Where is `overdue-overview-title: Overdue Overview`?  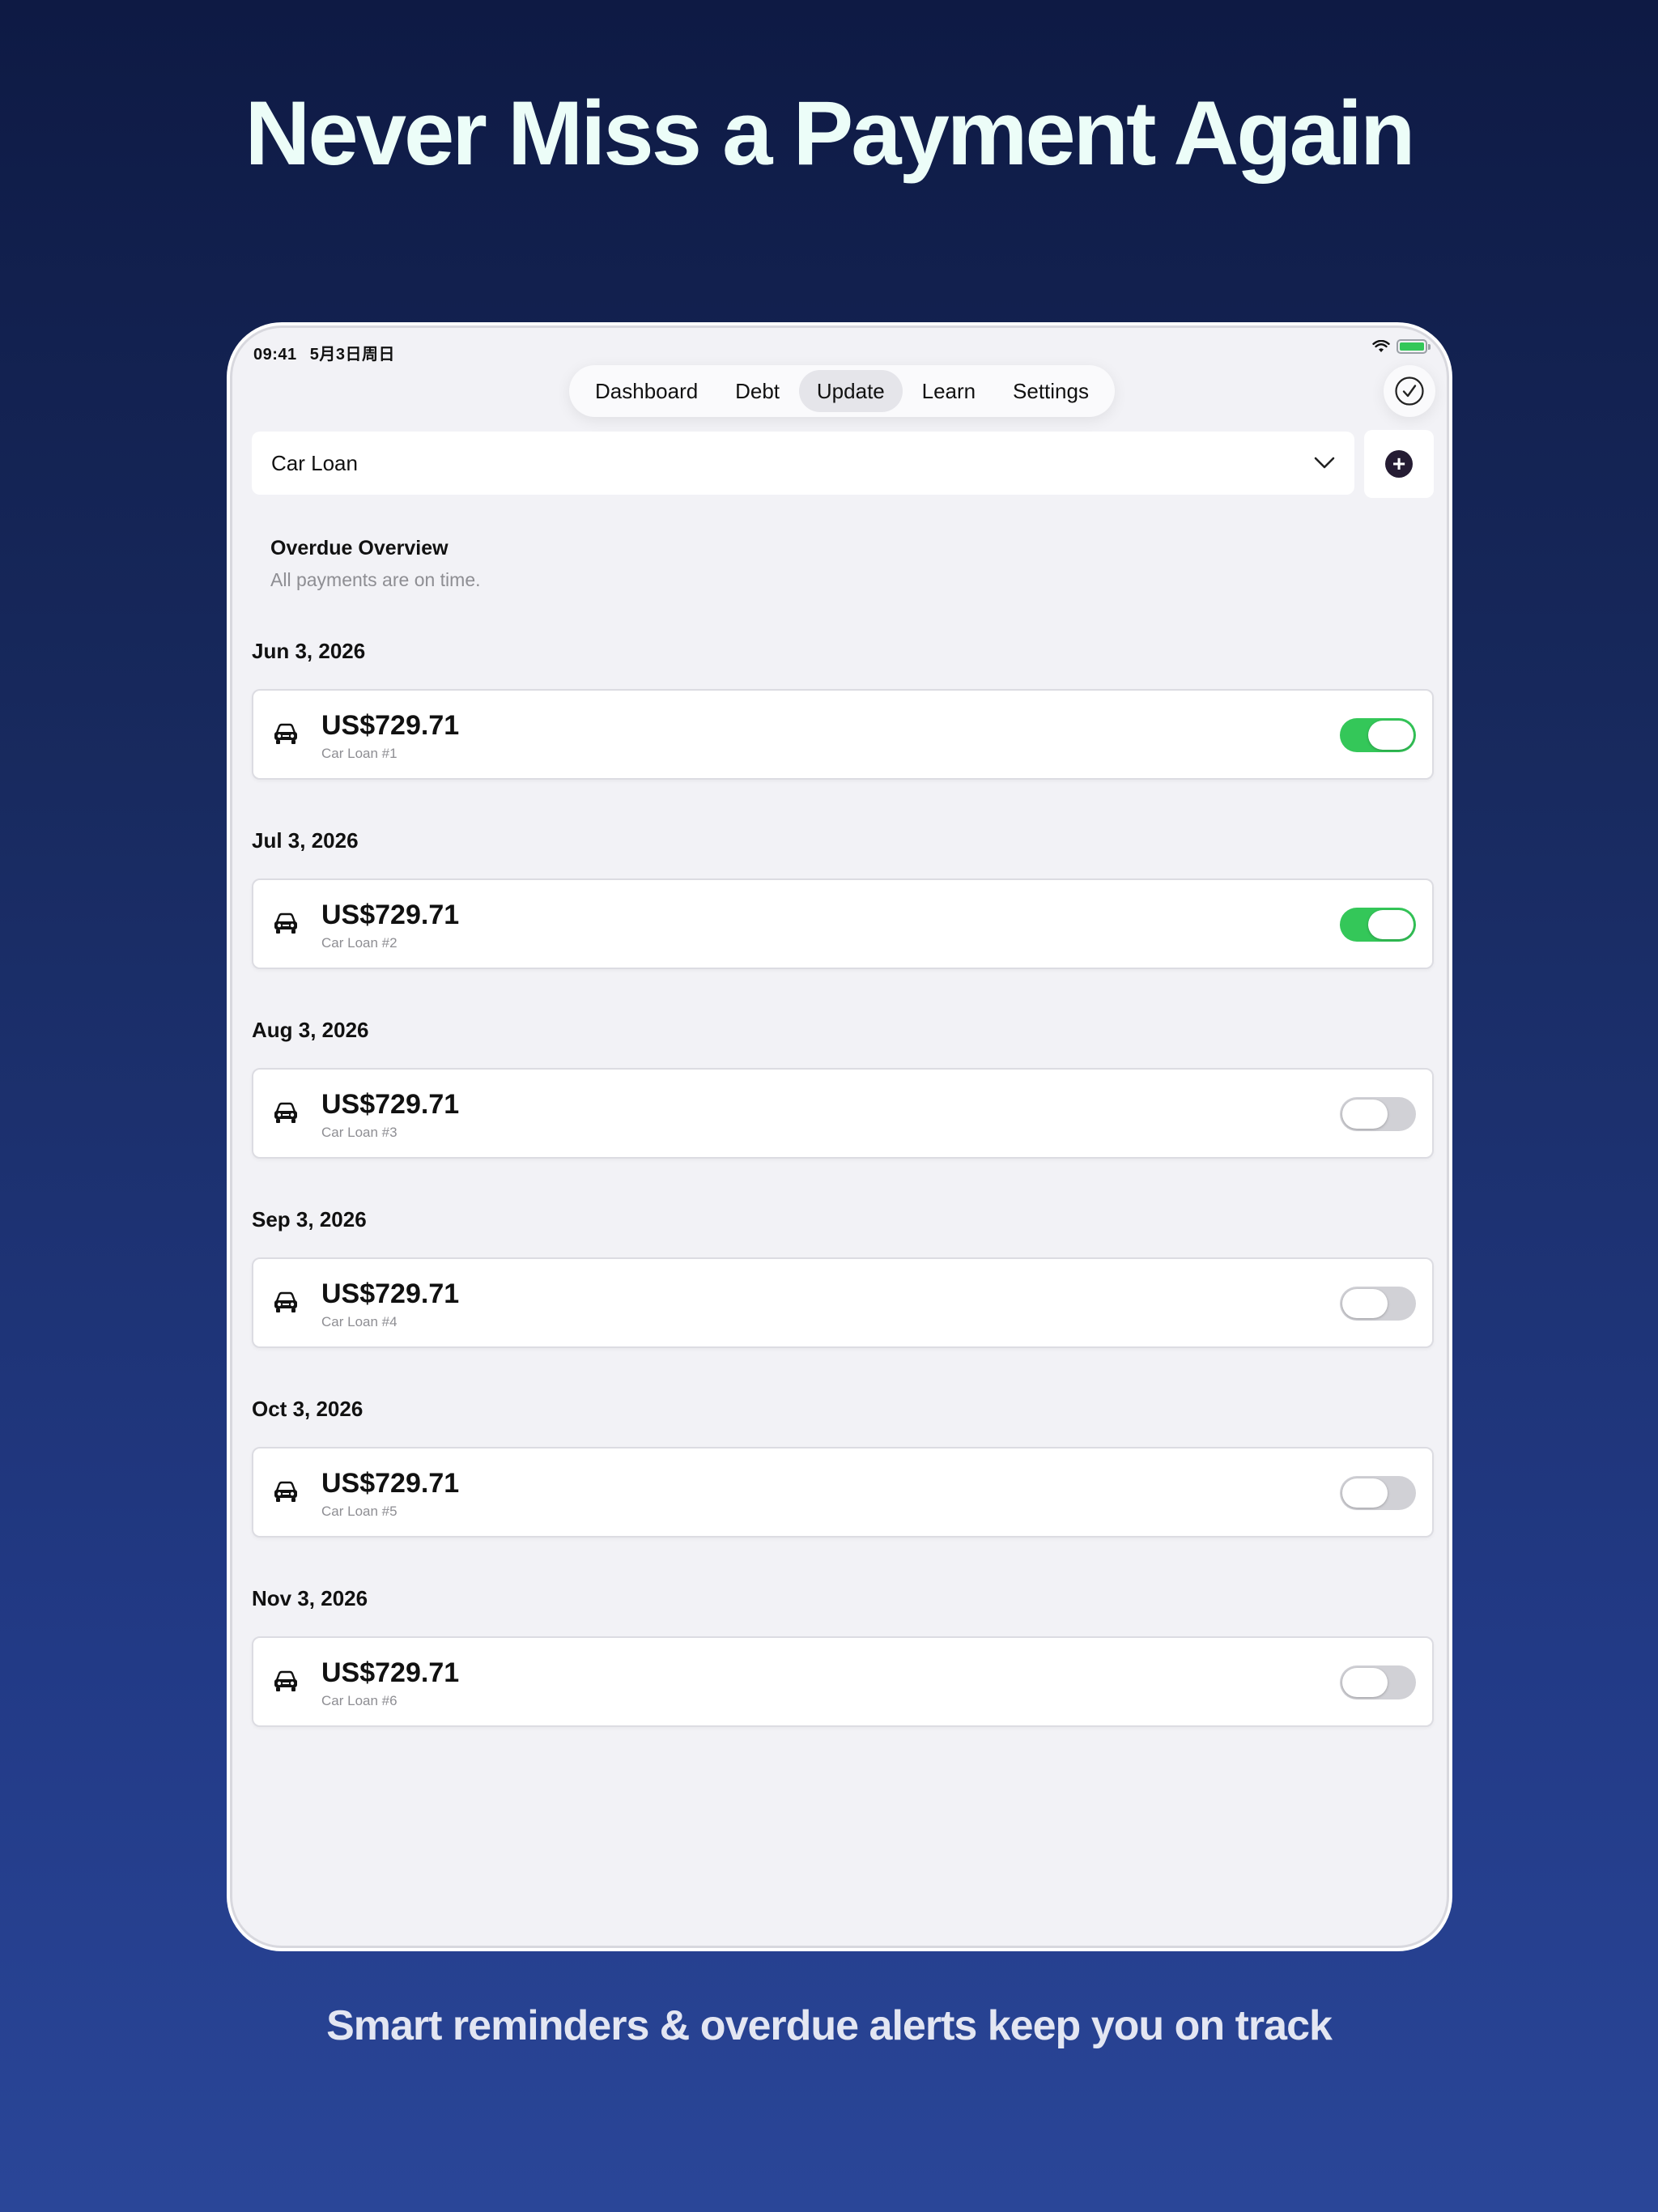 overdue-overview-title: Overdue Overview is located at coordinates (359, 548).